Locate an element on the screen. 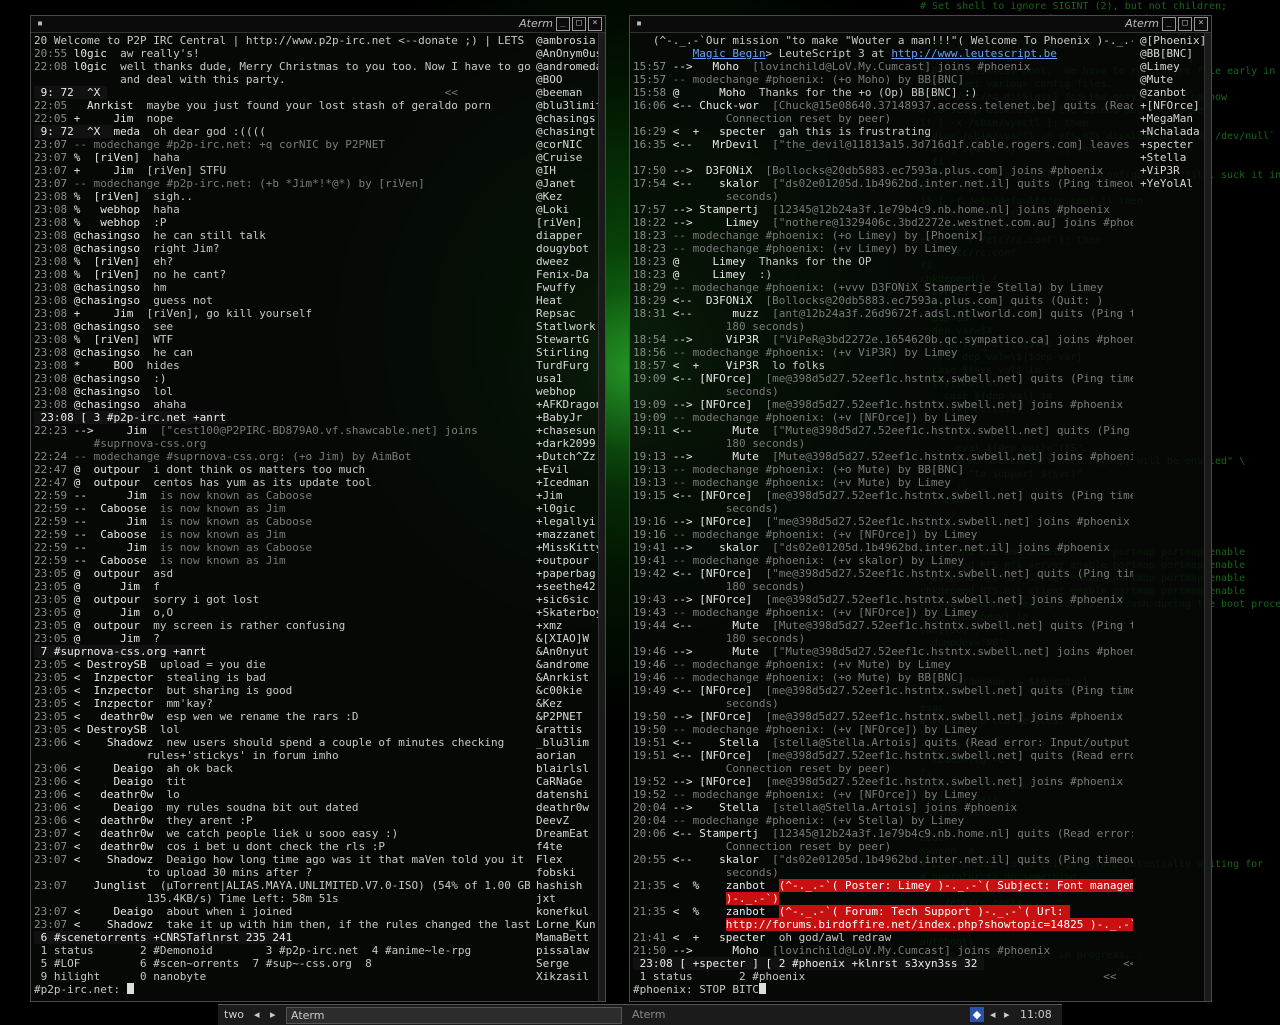 The height and width of the screenshot is (1025, 1280). nick-list-item: [riVen] is located at coordinates (567, 222).